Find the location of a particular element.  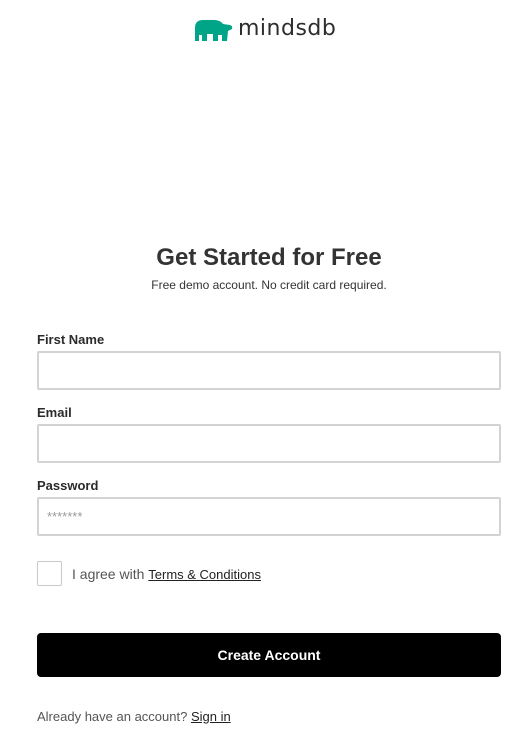

signin-link: Sign in is located at coordinates (211, 716).